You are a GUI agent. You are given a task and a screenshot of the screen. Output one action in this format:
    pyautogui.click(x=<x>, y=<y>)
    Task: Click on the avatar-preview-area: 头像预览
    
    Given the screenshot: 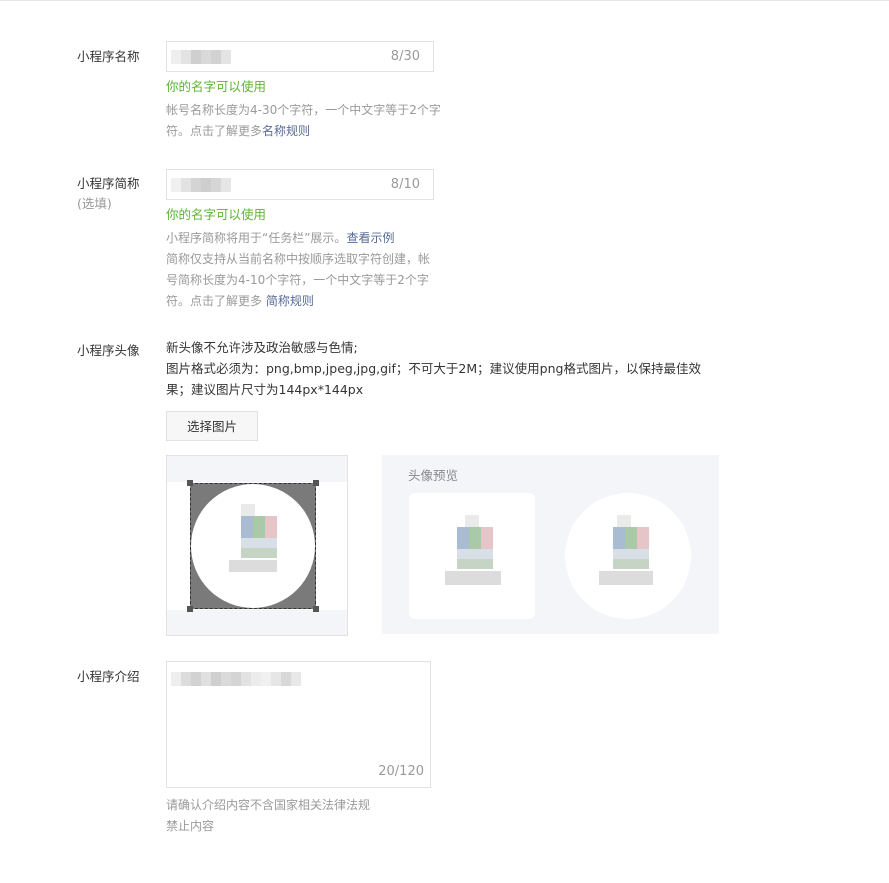 What is the action you would take?
    pyautogui.click(x=550, y=544)
    